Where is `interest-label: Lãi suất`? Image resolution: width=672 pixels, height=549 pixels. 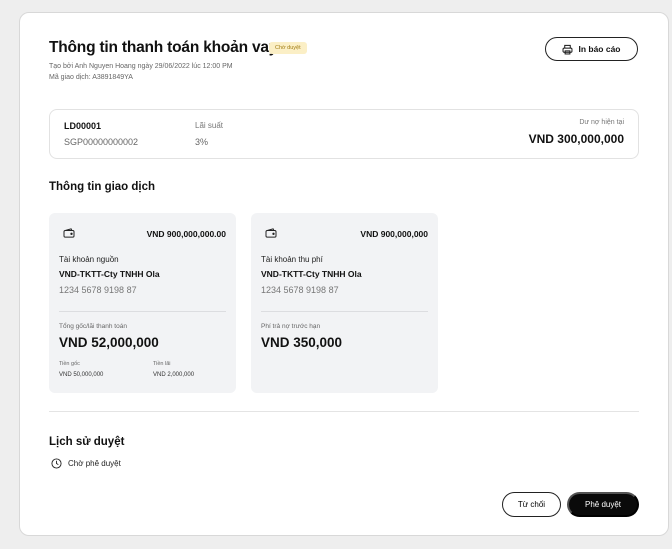 interest-label: Lãi suất is located at coordinates (209, 125).